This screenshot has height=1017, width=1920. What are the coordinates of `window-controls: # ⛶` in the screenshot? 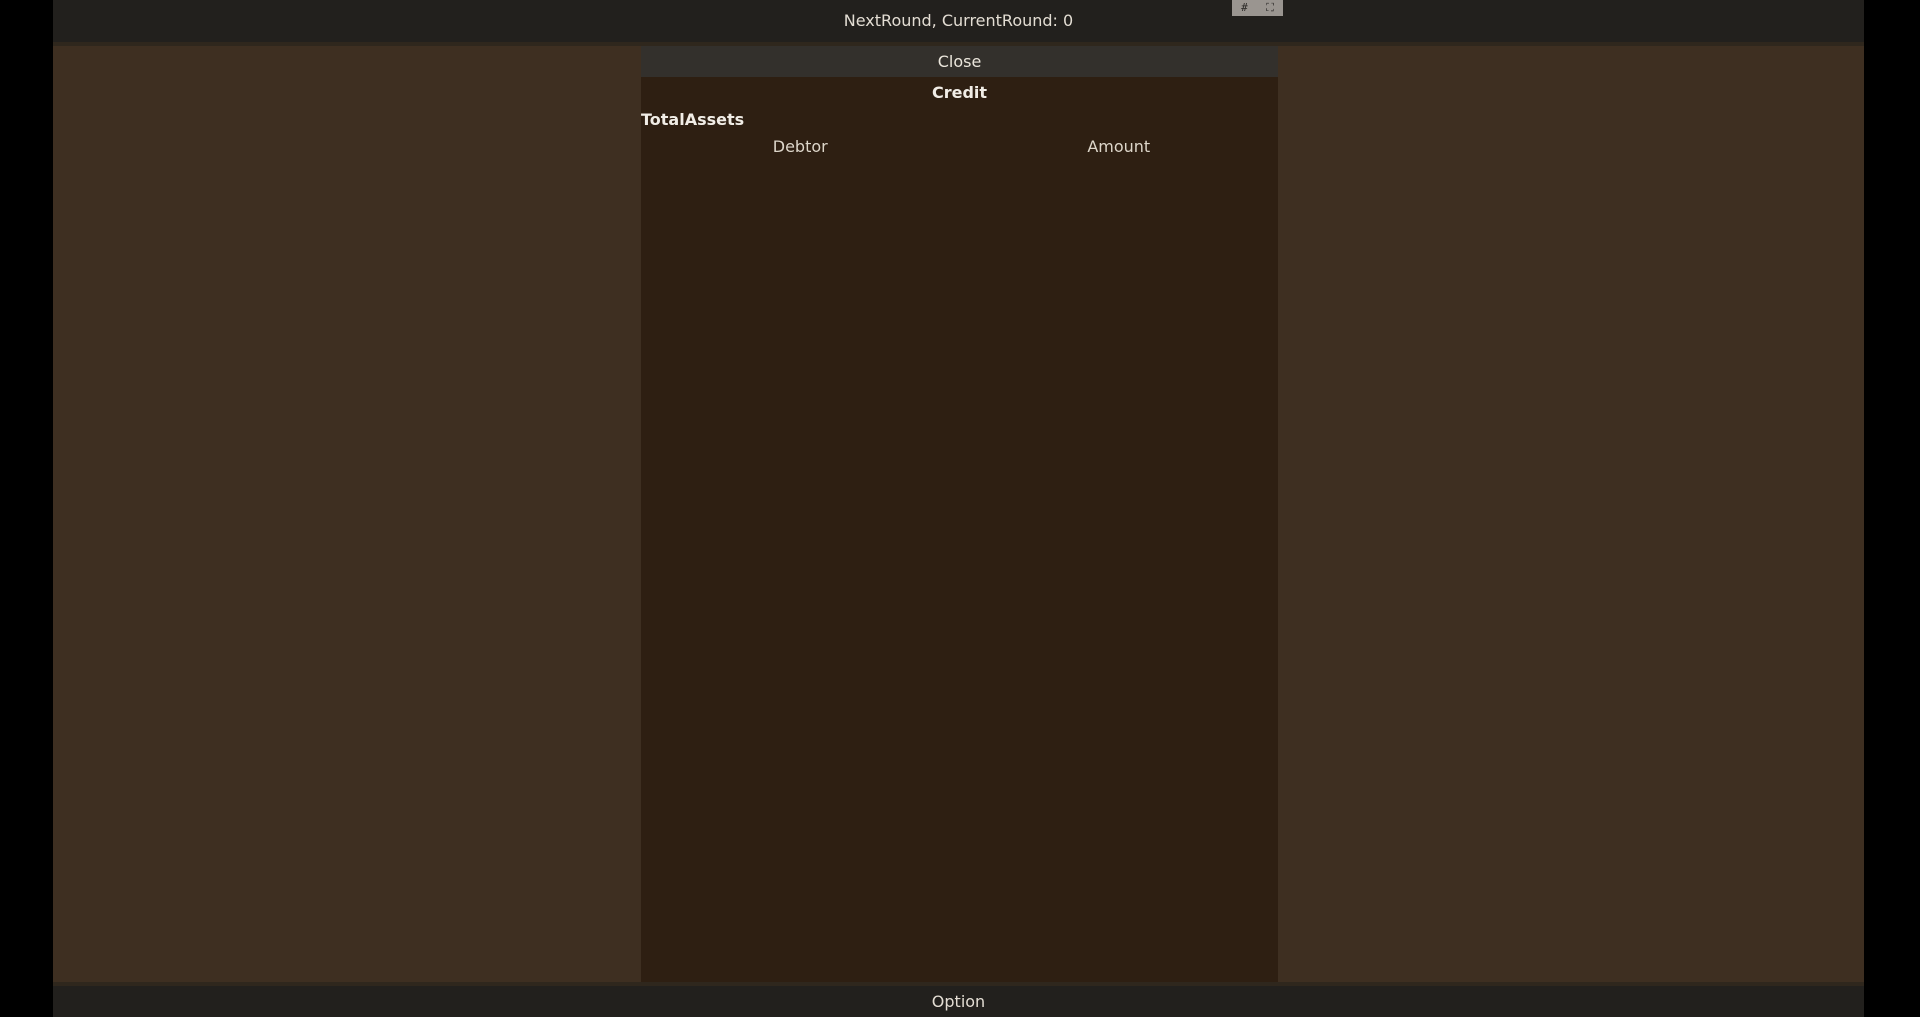 It's located at (1257, 8).